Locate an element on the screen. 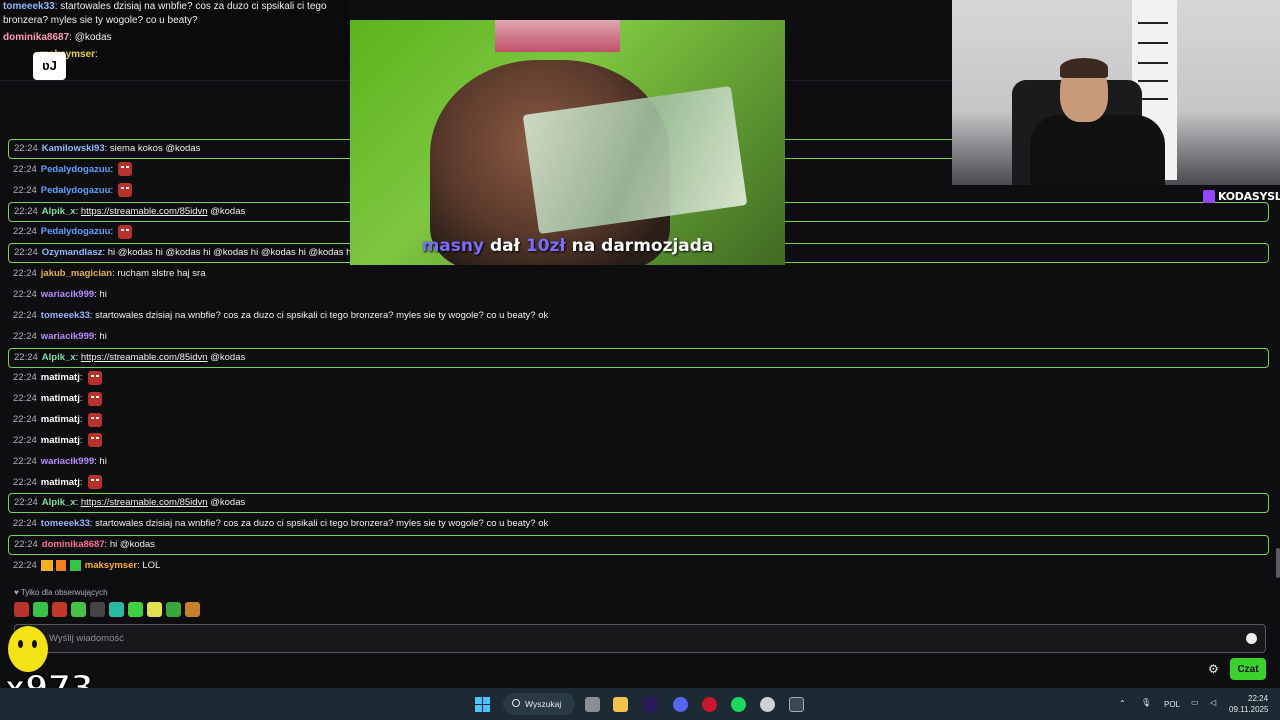 This screenshot has width=1280, height=720. discord-icon is located at coordinates (680, 704).